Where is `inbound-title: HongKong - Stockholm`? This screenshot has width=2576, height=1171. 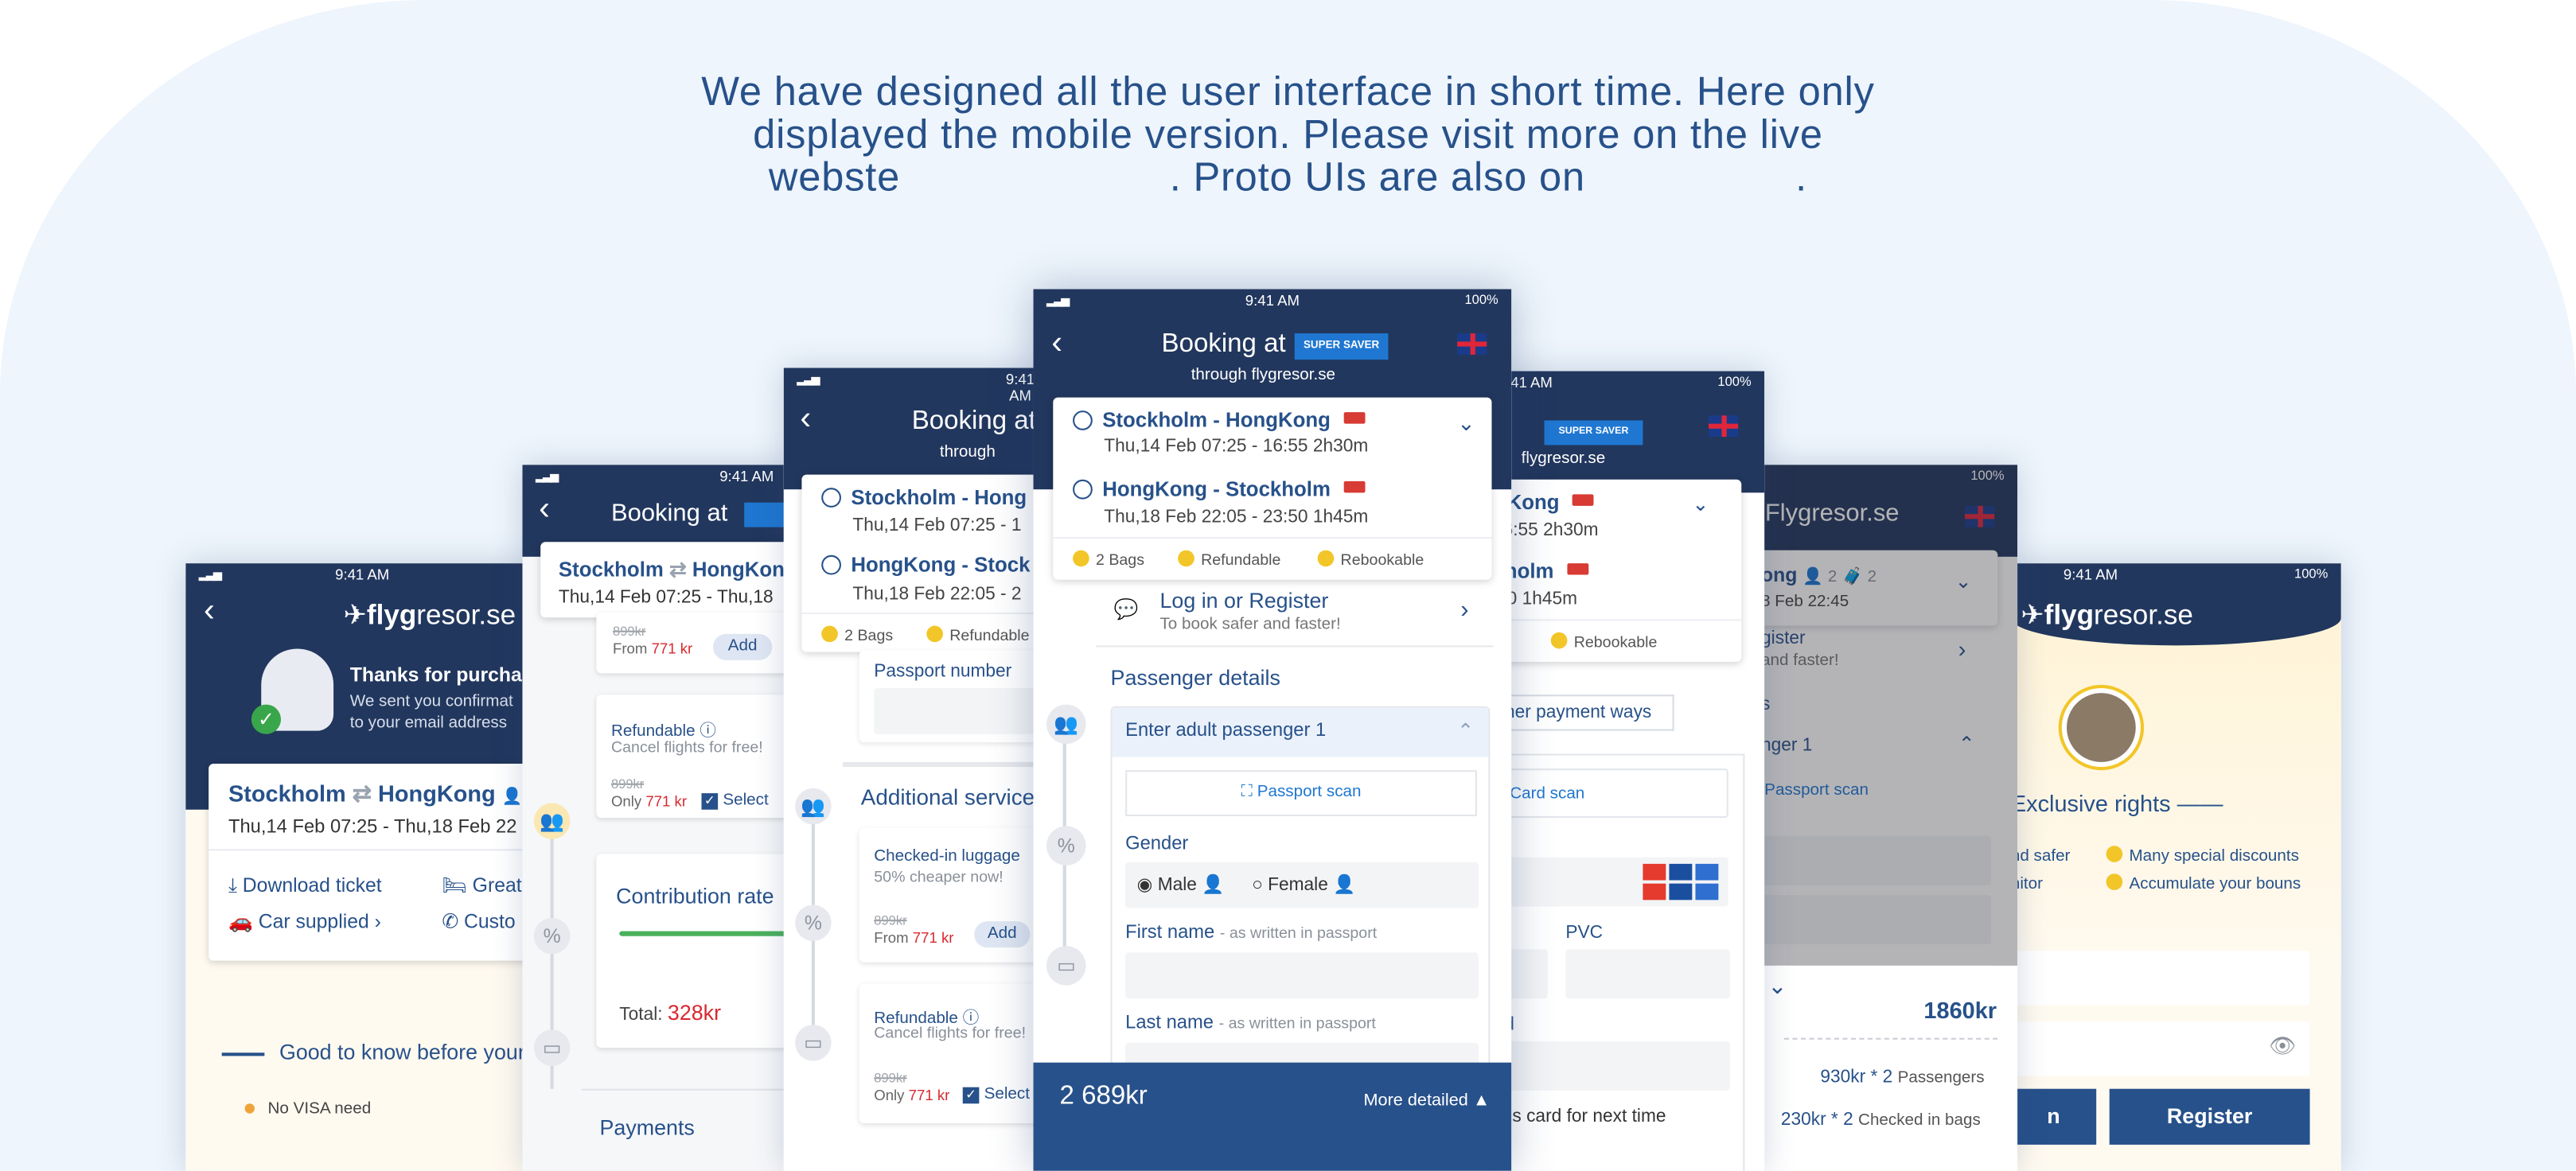 inbound-title: HongKong - Stockholm is located at coordinates (1219, 489).